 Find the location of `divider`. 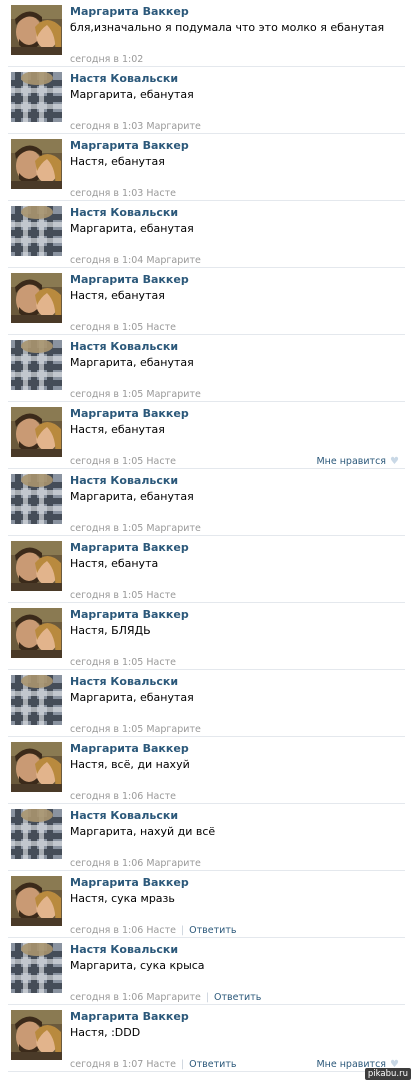

divider is located at coordinates (206, 1071).